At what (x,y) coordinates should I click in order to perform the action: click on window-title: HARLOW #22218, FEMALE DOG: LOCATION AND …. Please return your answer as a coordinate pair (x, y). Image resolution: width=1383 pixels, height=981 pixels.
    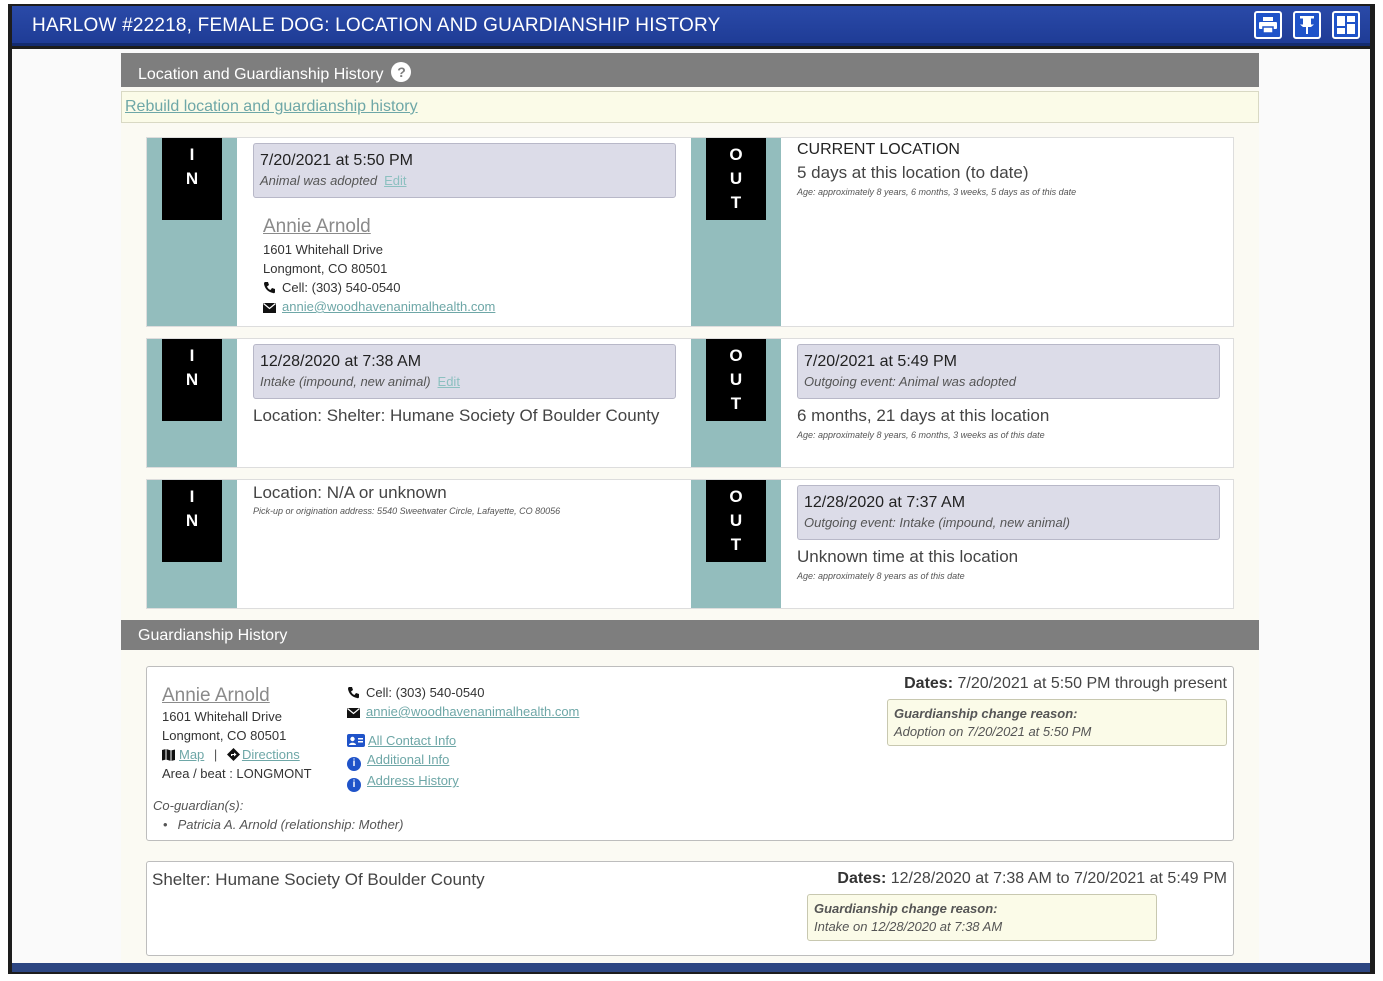
    Looking at the image, I should click on (376, 25).